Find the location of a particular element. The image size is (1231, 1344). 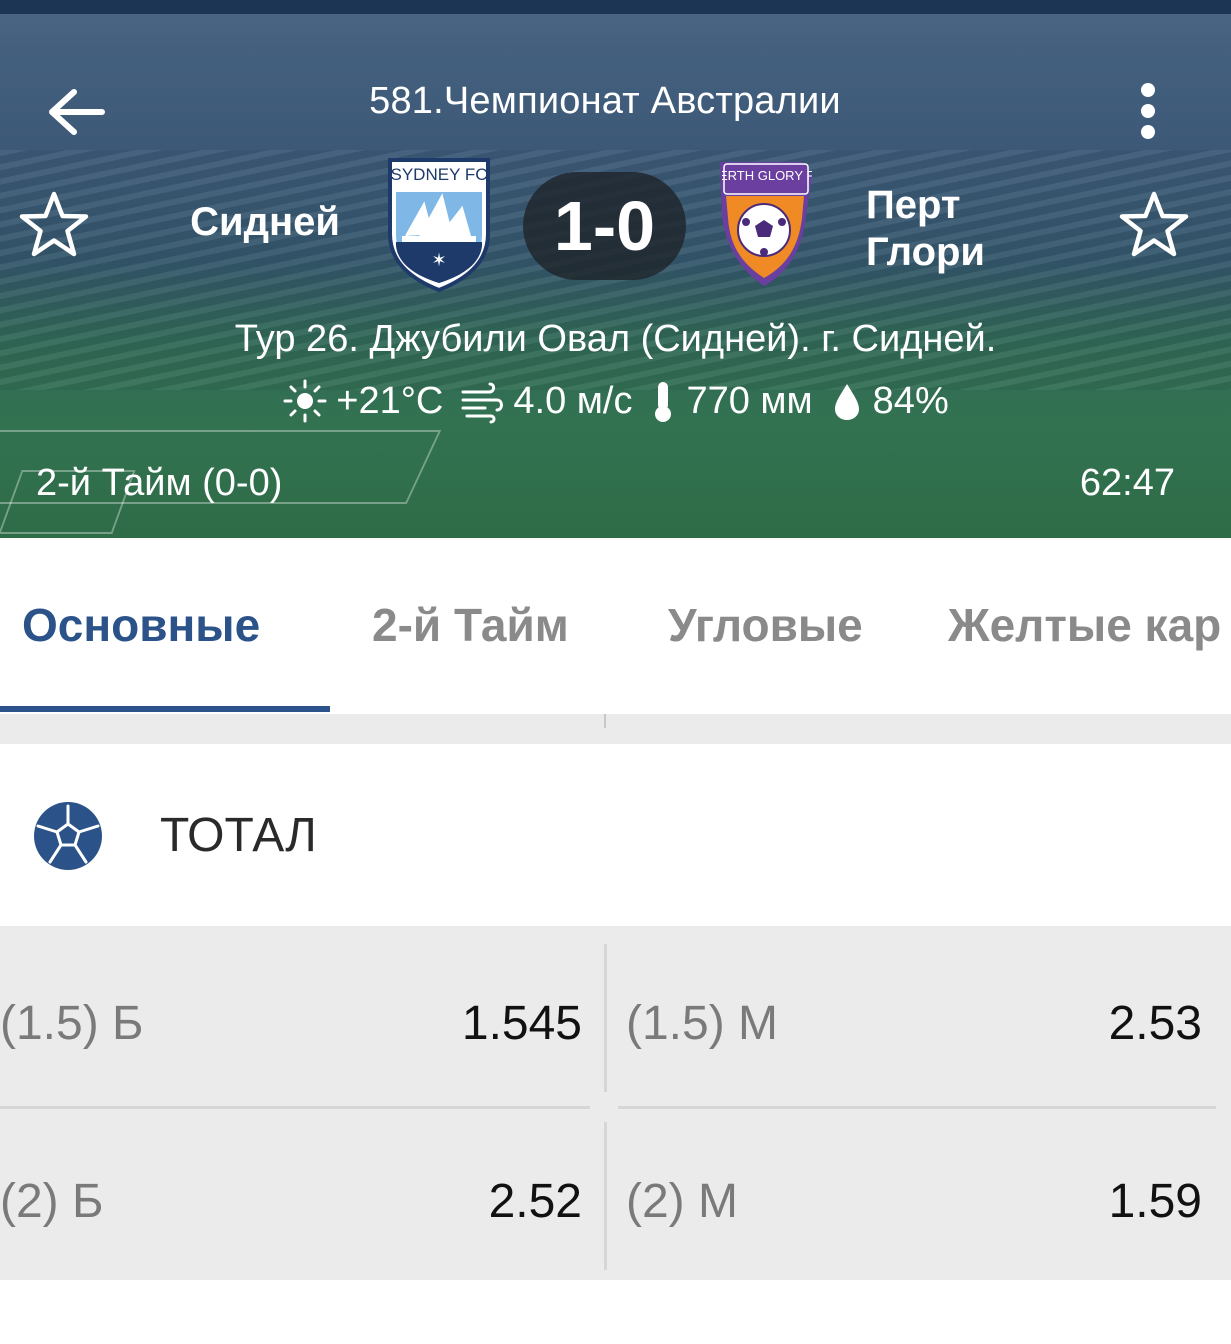

odd-value: 2.52 is located at coordinates (535, 1201).